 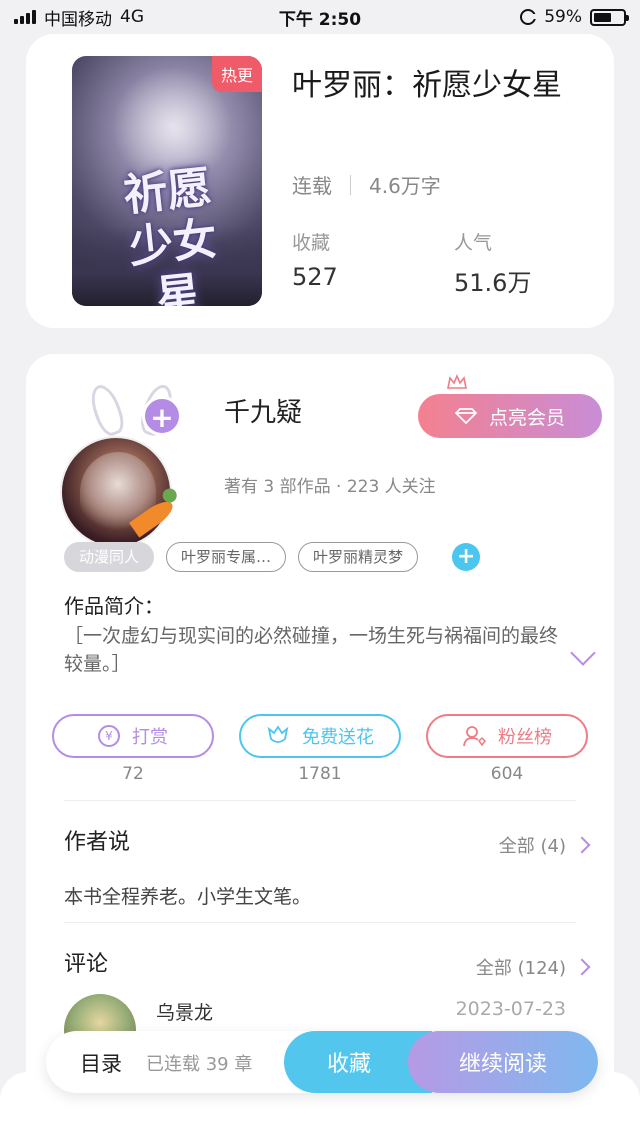 What do you see at coordinates (609, 17) in the screenshot?
I see `battery-icon` at bounding box center [609, 17].